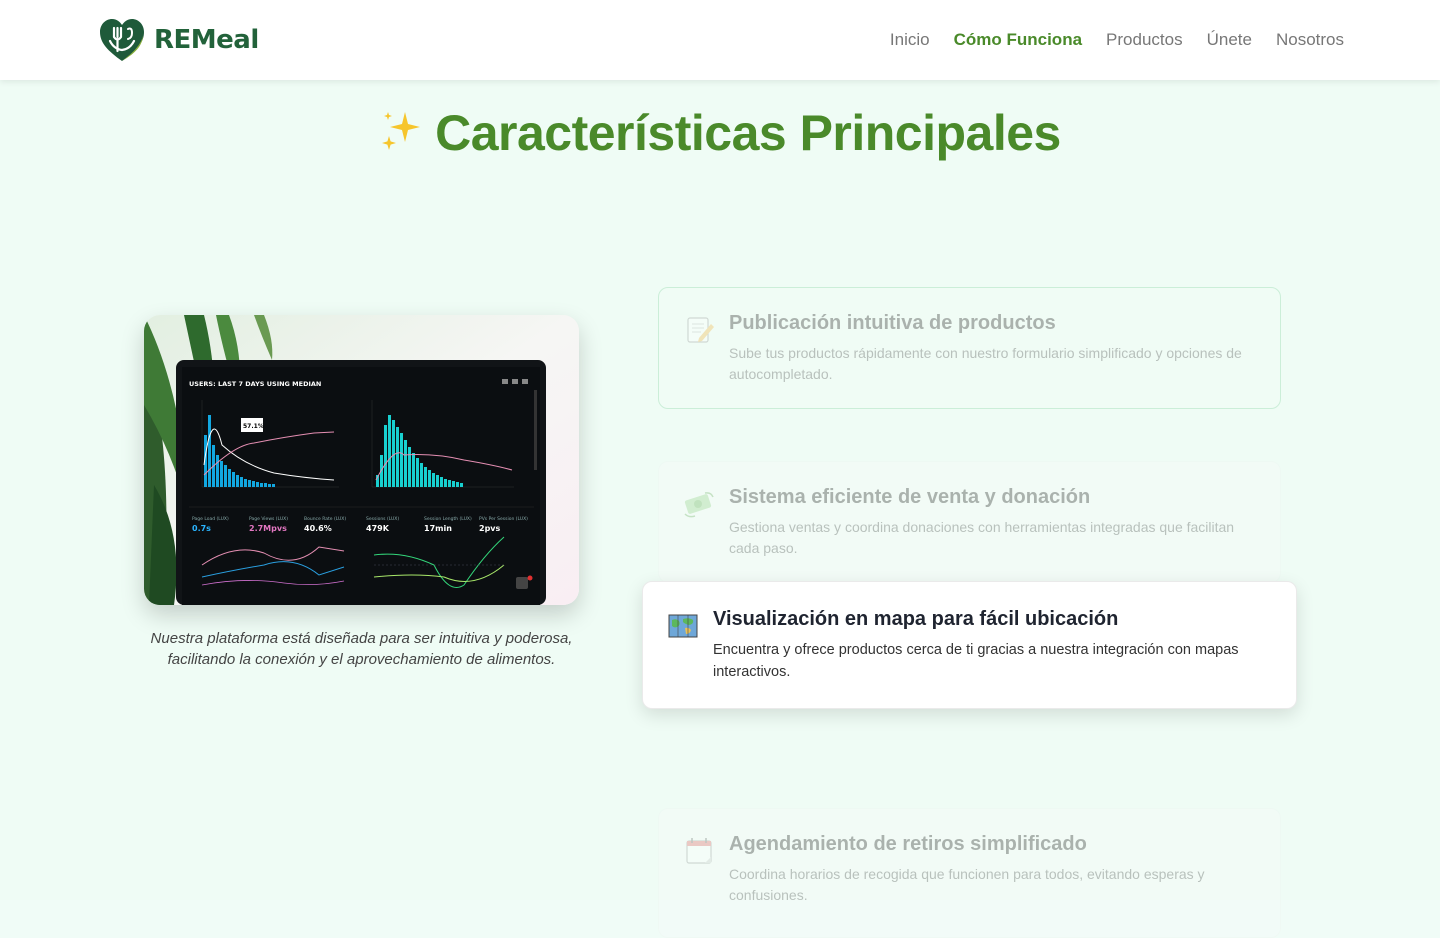 The image size is (1440, 938). I want to click on metric-label: Session Length (LUX), so click(448, 519).